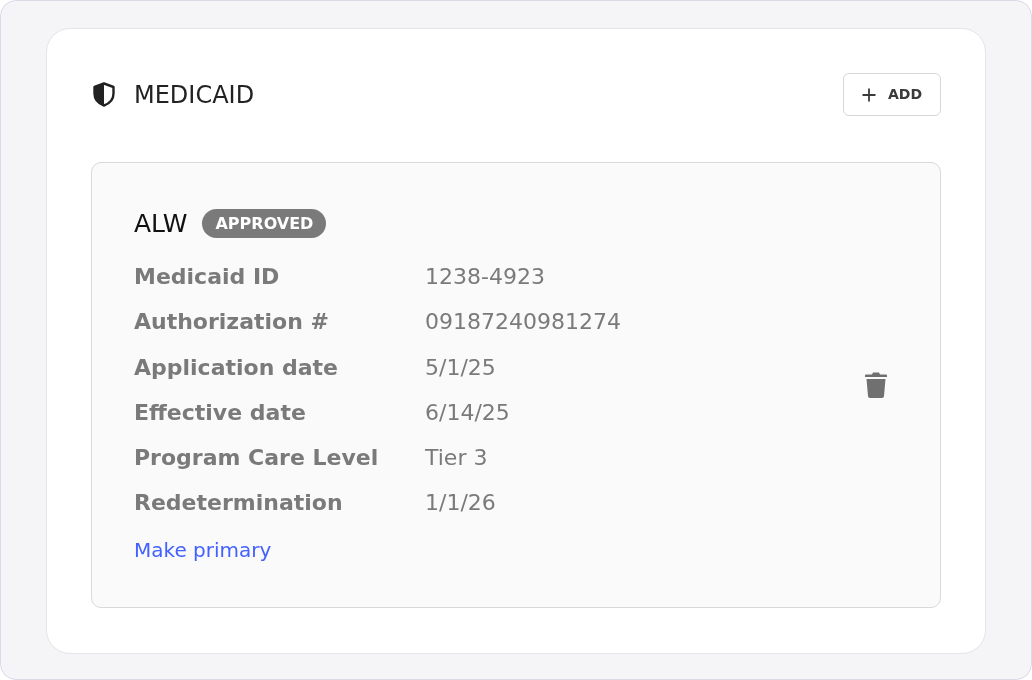 This screenshot has width=1032, height=680. I want to click on shield-icon, so click(104, 94).